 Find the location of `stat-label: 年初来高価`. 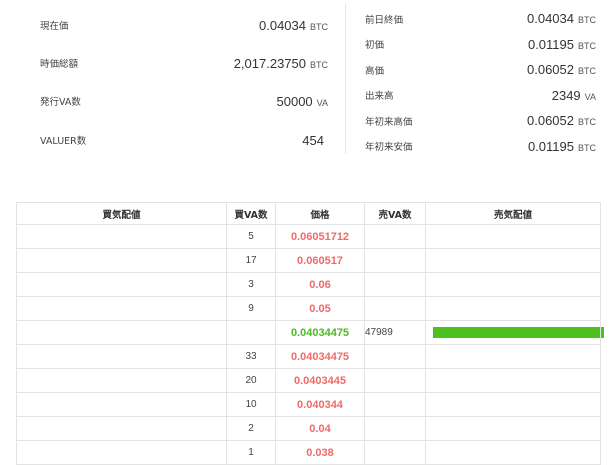

stat-label: 年初来高価 is located at coordinates (389, 122).